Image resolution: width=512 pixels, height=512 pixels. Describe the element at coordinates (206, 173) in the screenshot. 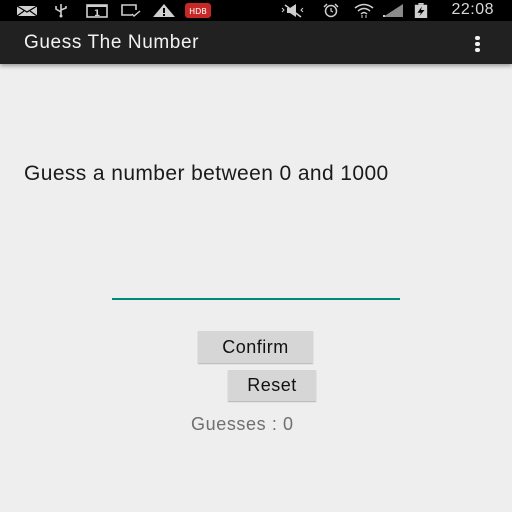

I see `prompt-text: Guess a number between 0 and 1000` at that location.